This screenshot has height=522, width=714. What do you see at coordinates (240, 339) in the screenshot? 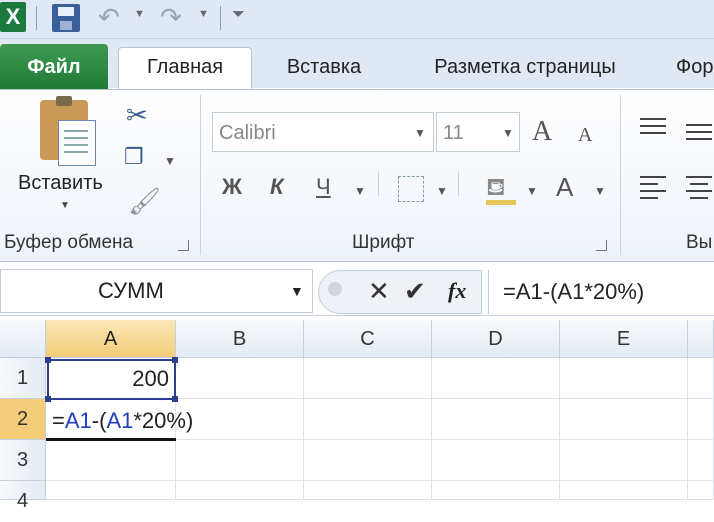
I see `column-header-b: B` at bounding box center [240, 339].